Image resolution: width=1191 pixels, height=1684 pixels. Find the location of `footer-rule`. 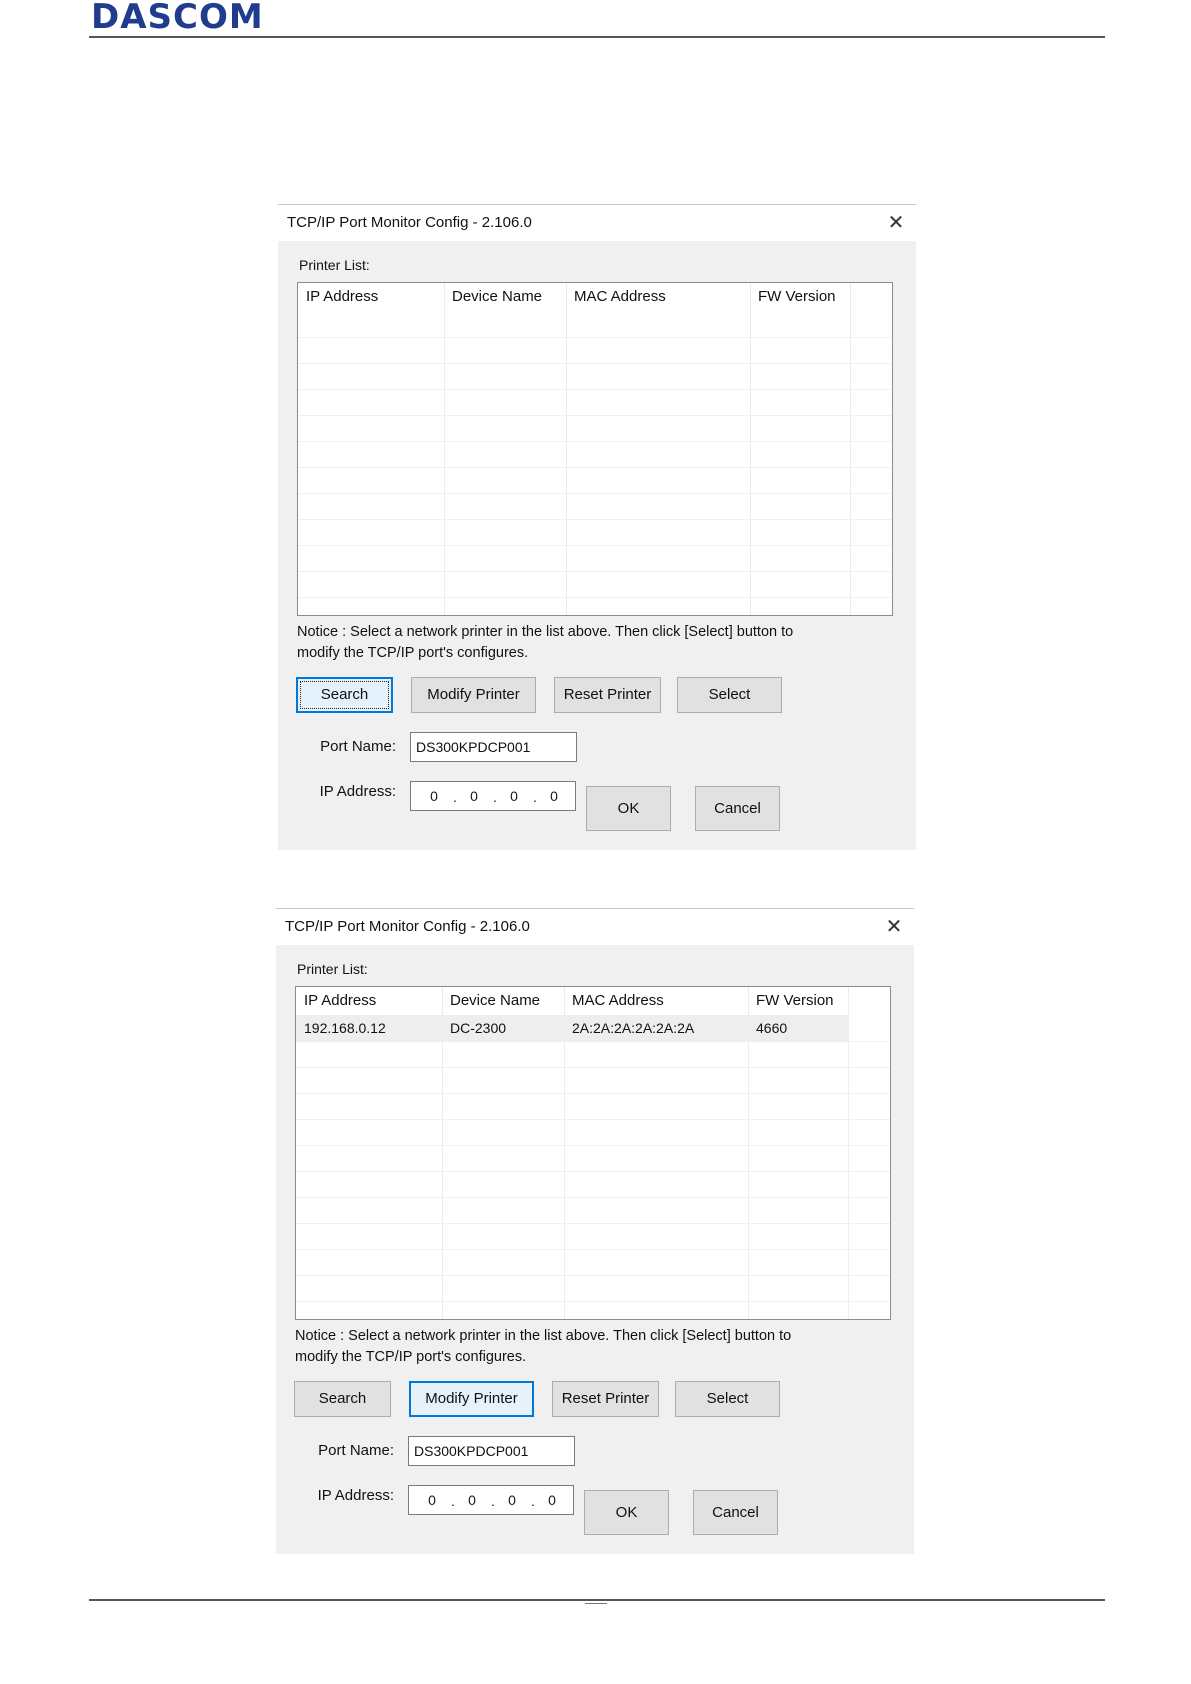

footer-rule is located at coordinates (597, 1600).